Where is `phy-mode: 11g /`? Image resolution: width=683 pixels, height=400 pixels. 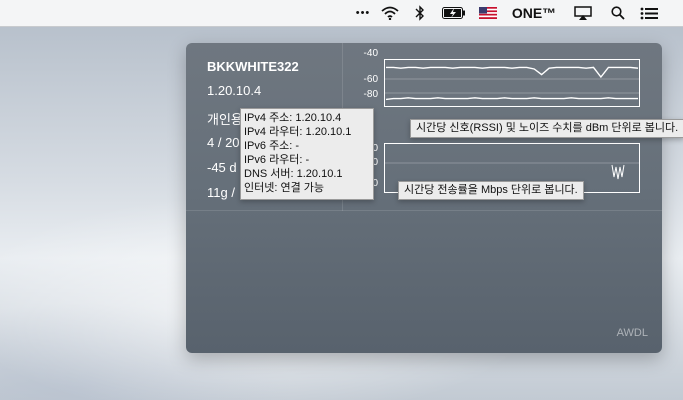 phy-mode: 11g / is located at coordinates (221, 192).